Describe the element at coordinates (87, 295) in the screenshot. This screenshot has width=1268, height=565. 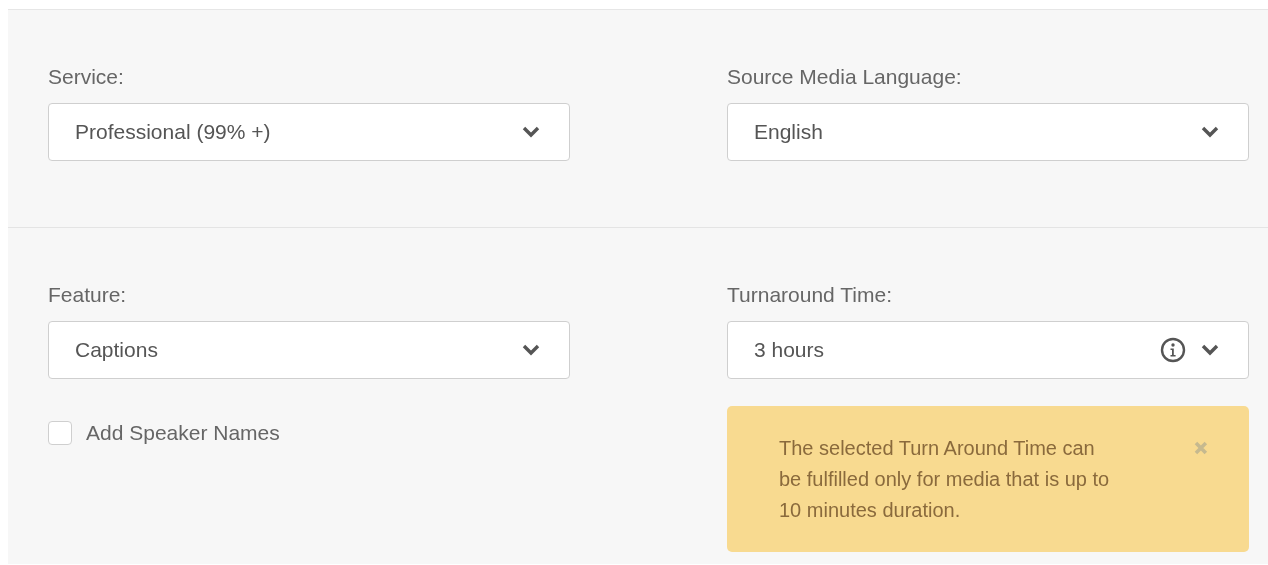
I see `field-label: Feature:` at that location.